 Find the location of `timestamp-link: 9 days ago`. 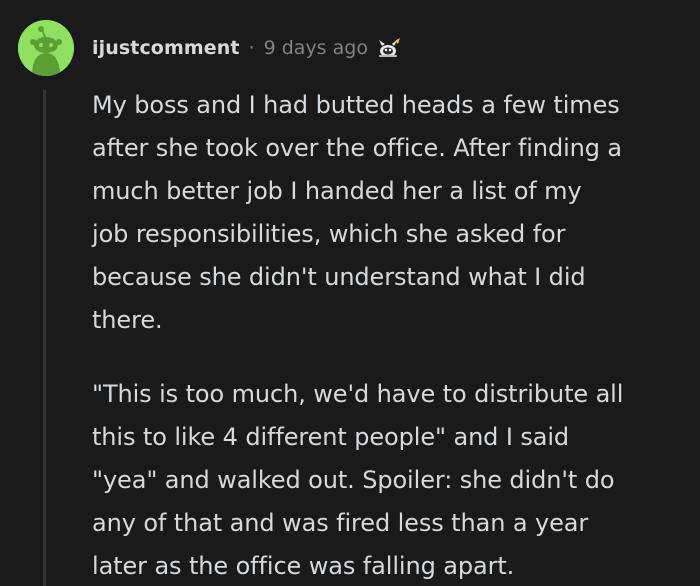

timestamp-link: 9 days ago is located at coordinates (316, 48).